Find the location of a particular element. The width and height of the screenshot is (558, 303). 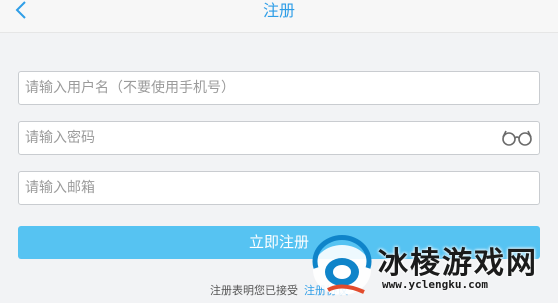

password-field is located at coordinates (279, 138).